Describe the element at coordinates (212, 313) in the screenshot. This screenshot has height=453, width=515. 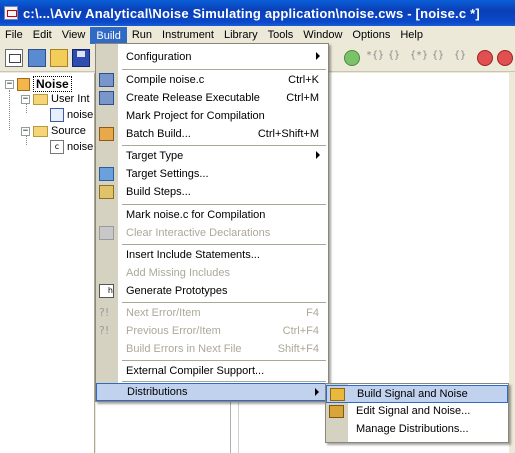
I see `menu-item-next-error: ?! Next Error/Item F4` at that location.